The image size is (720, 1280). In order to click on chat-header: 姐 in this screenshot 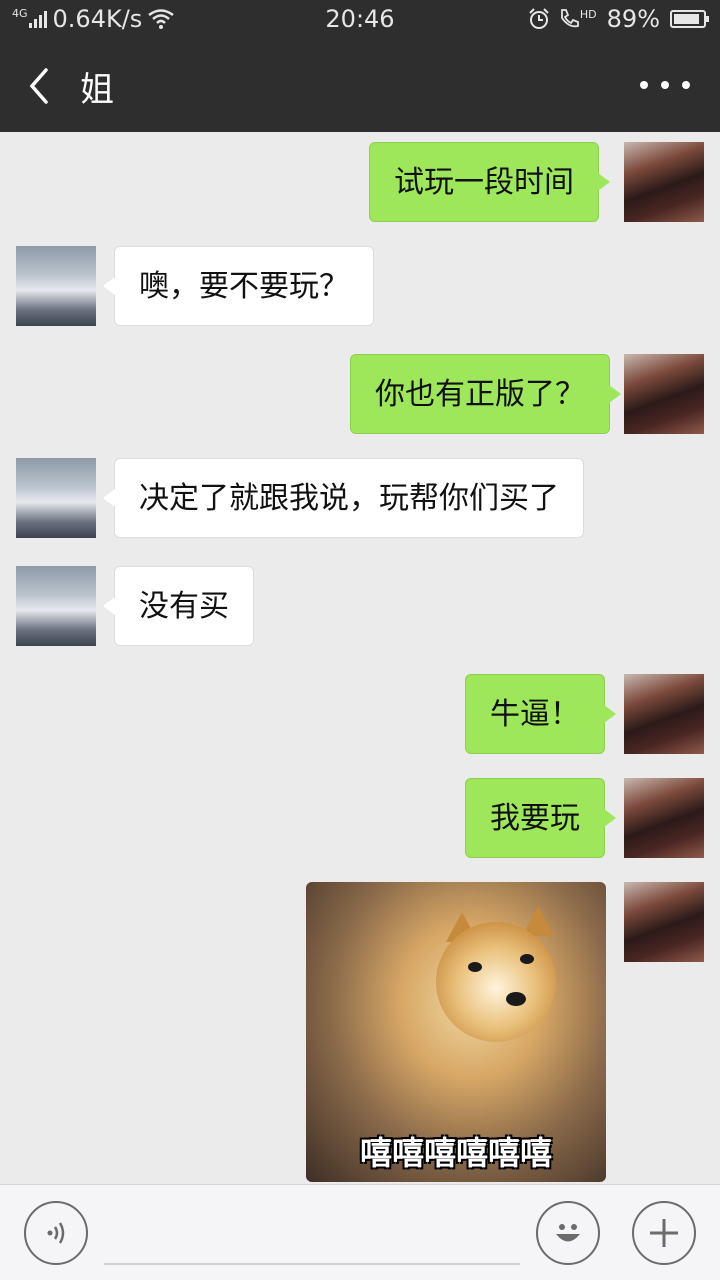, I will do `click(360, 85)`.